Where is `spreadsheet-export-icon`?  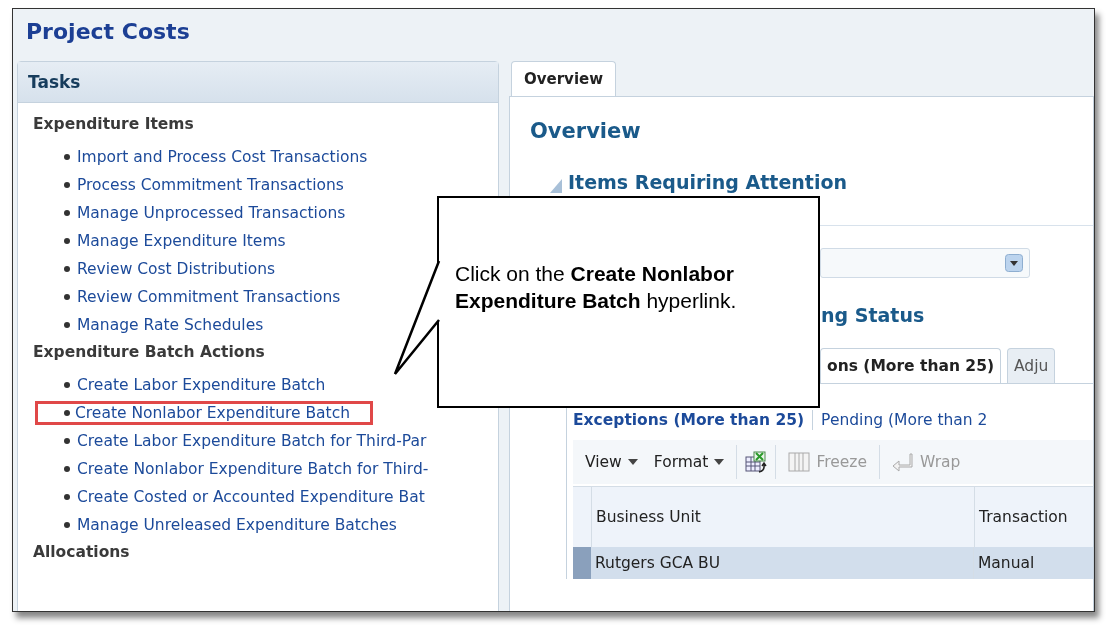
spreadsheet-export-icon is located at coordinates (756, 462).